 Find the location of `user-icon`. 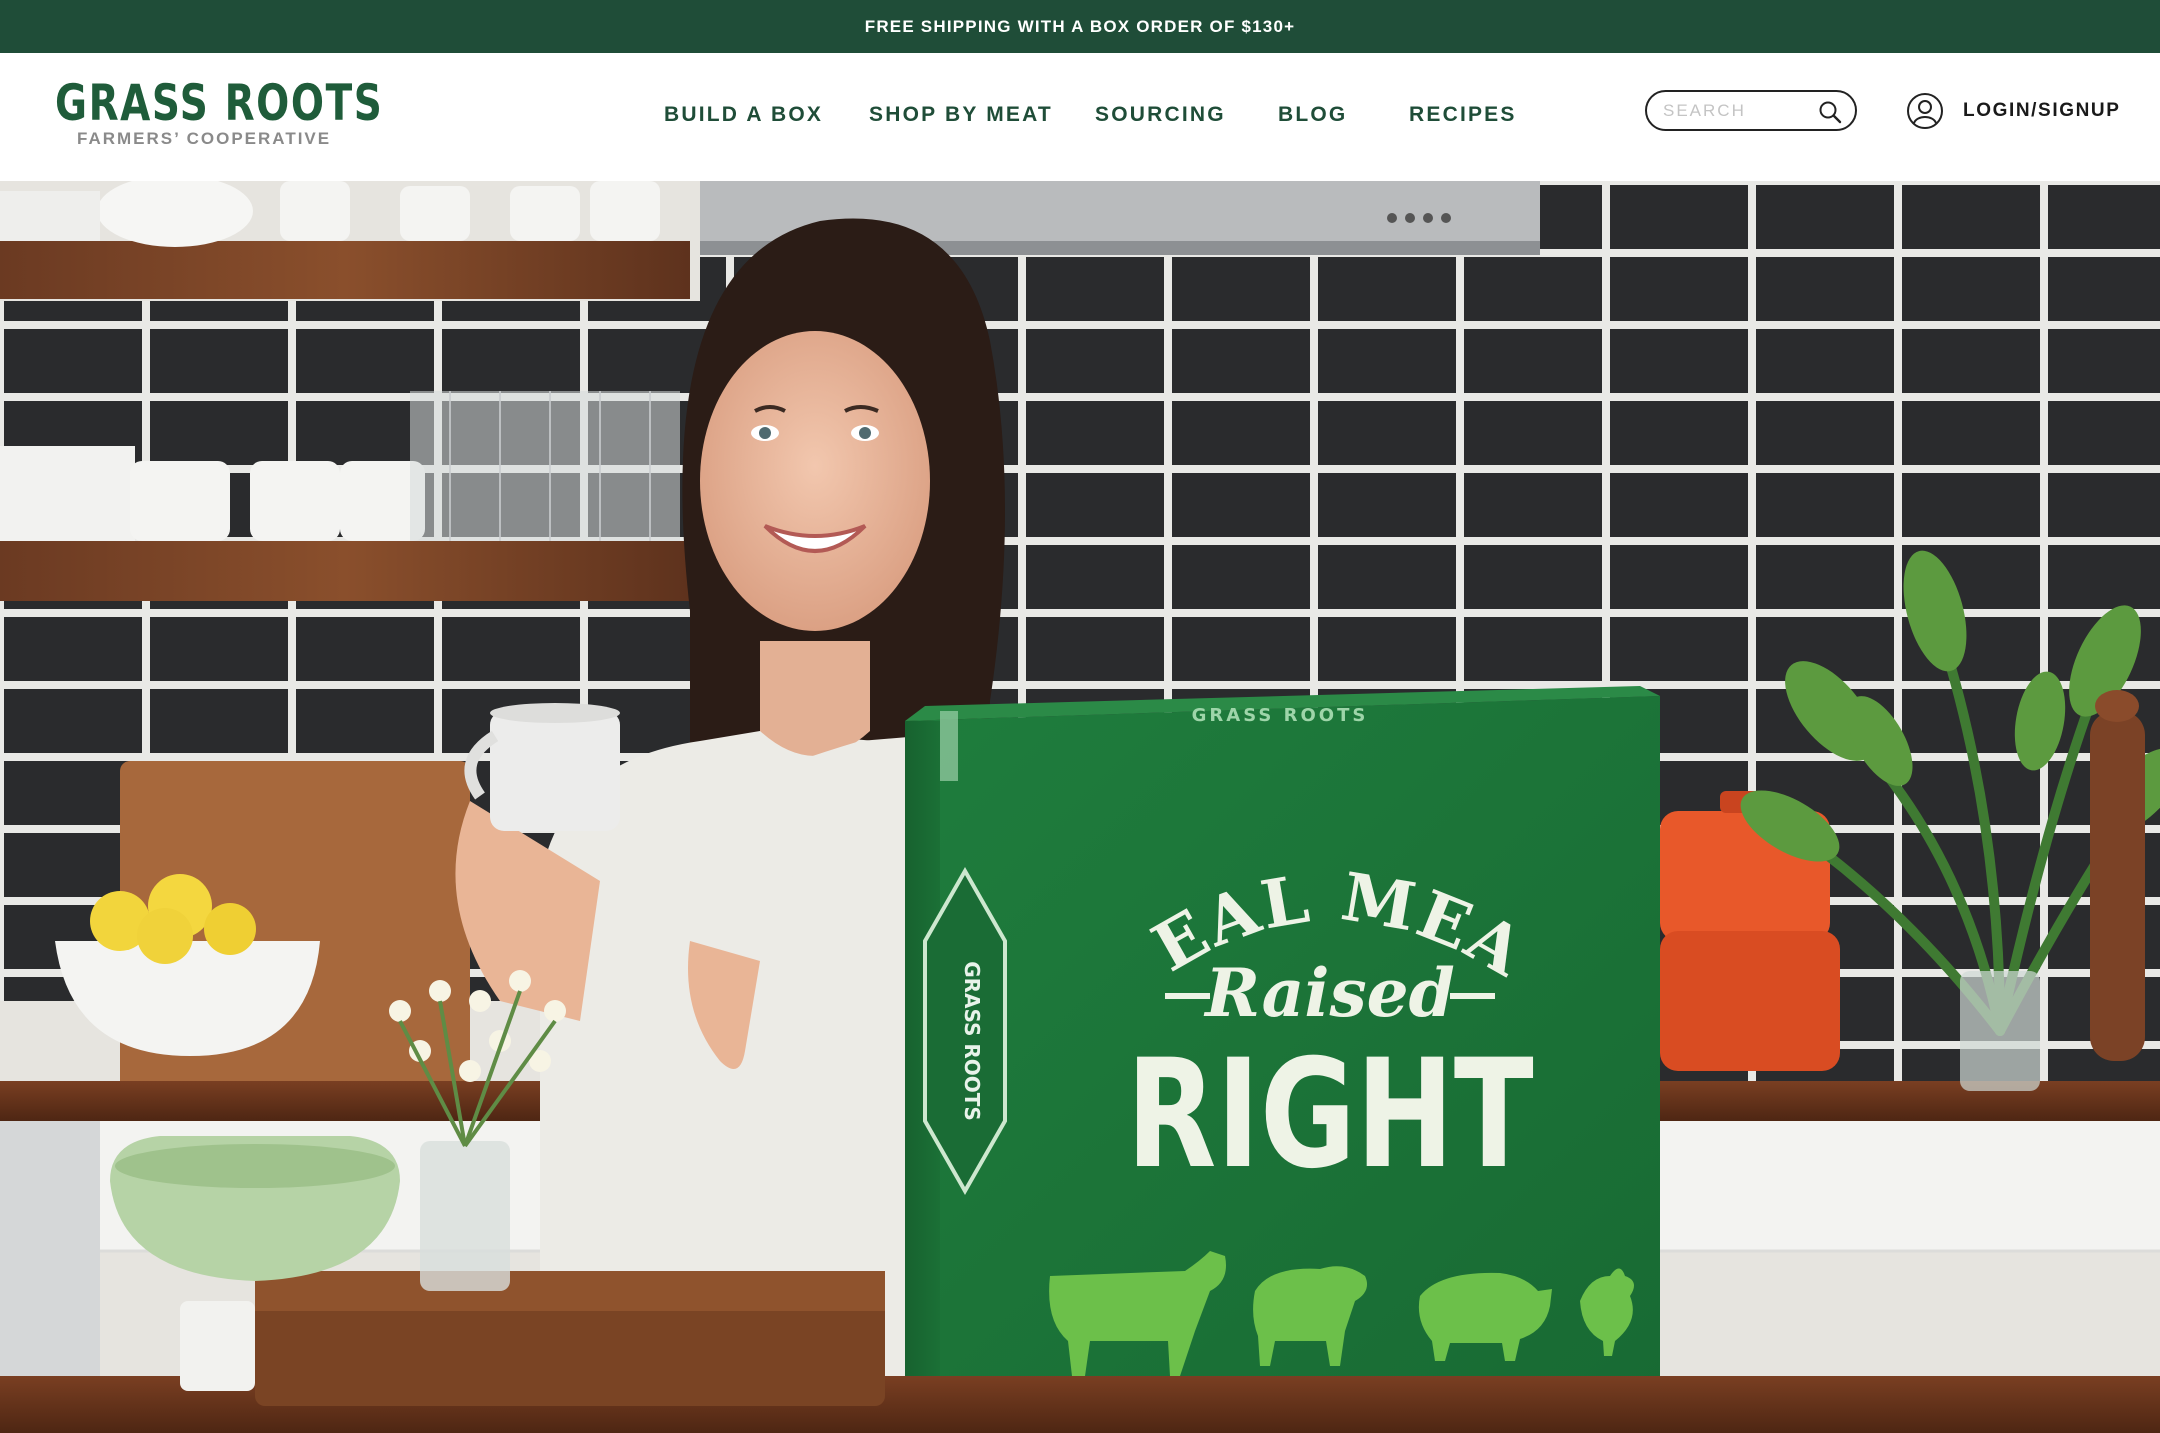

user-icon is located at coordinates (1925, 111).